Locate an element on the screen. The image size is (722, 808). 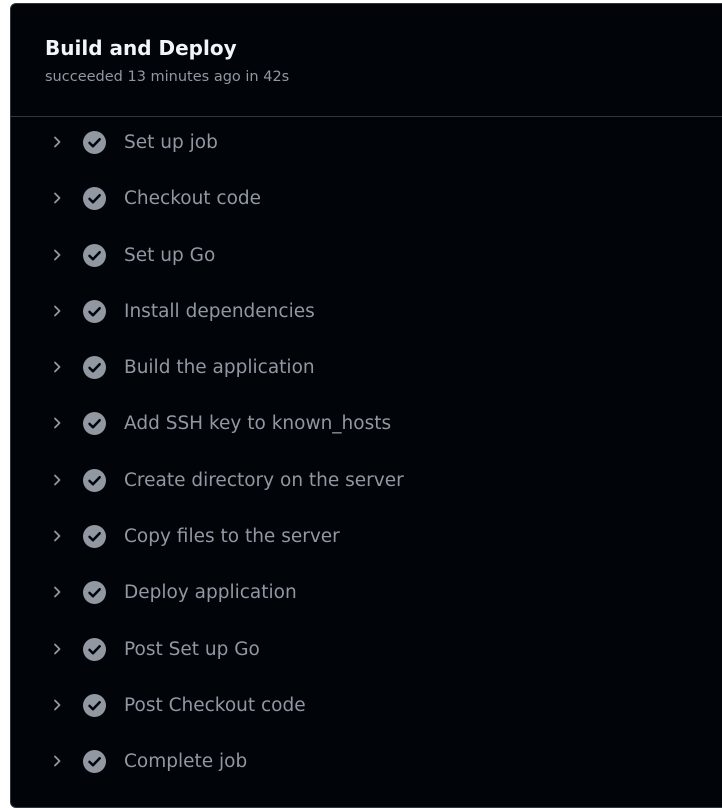
job-title: Build and Deploy is located at coordinates (141, 48).